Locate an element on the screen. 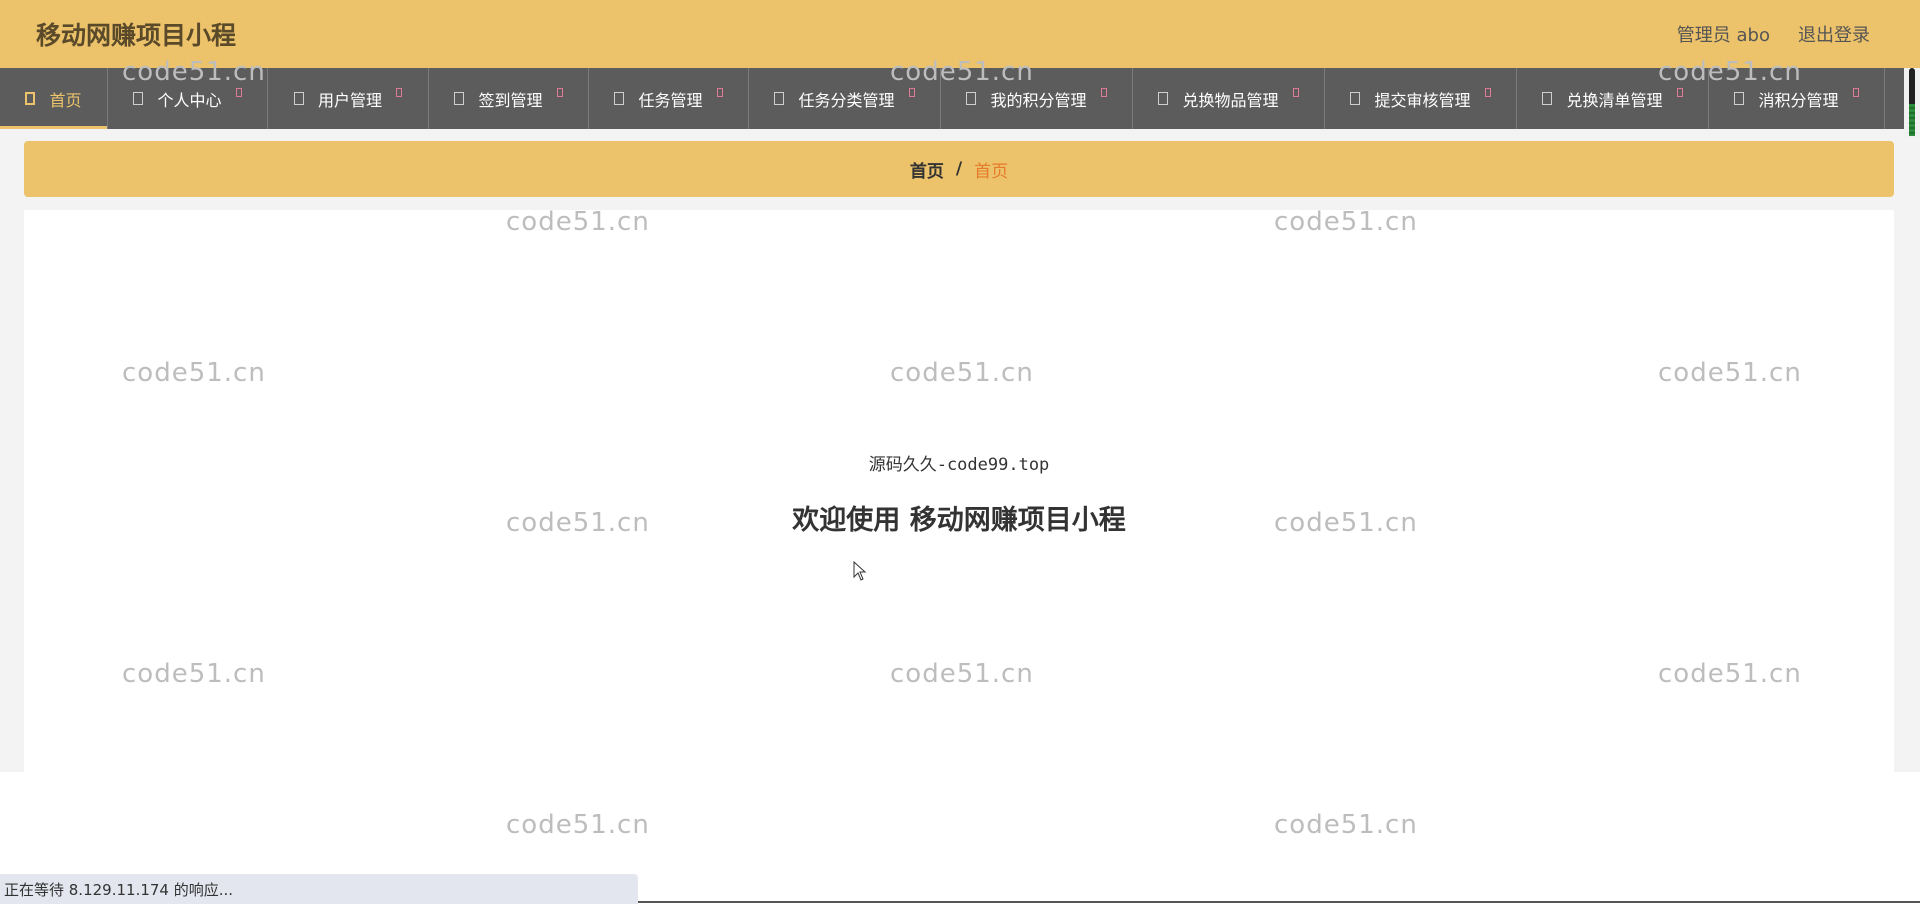 The image size is (1920, 904). current-user-label: 管理员 abo is located at coordinates (1723, 35).